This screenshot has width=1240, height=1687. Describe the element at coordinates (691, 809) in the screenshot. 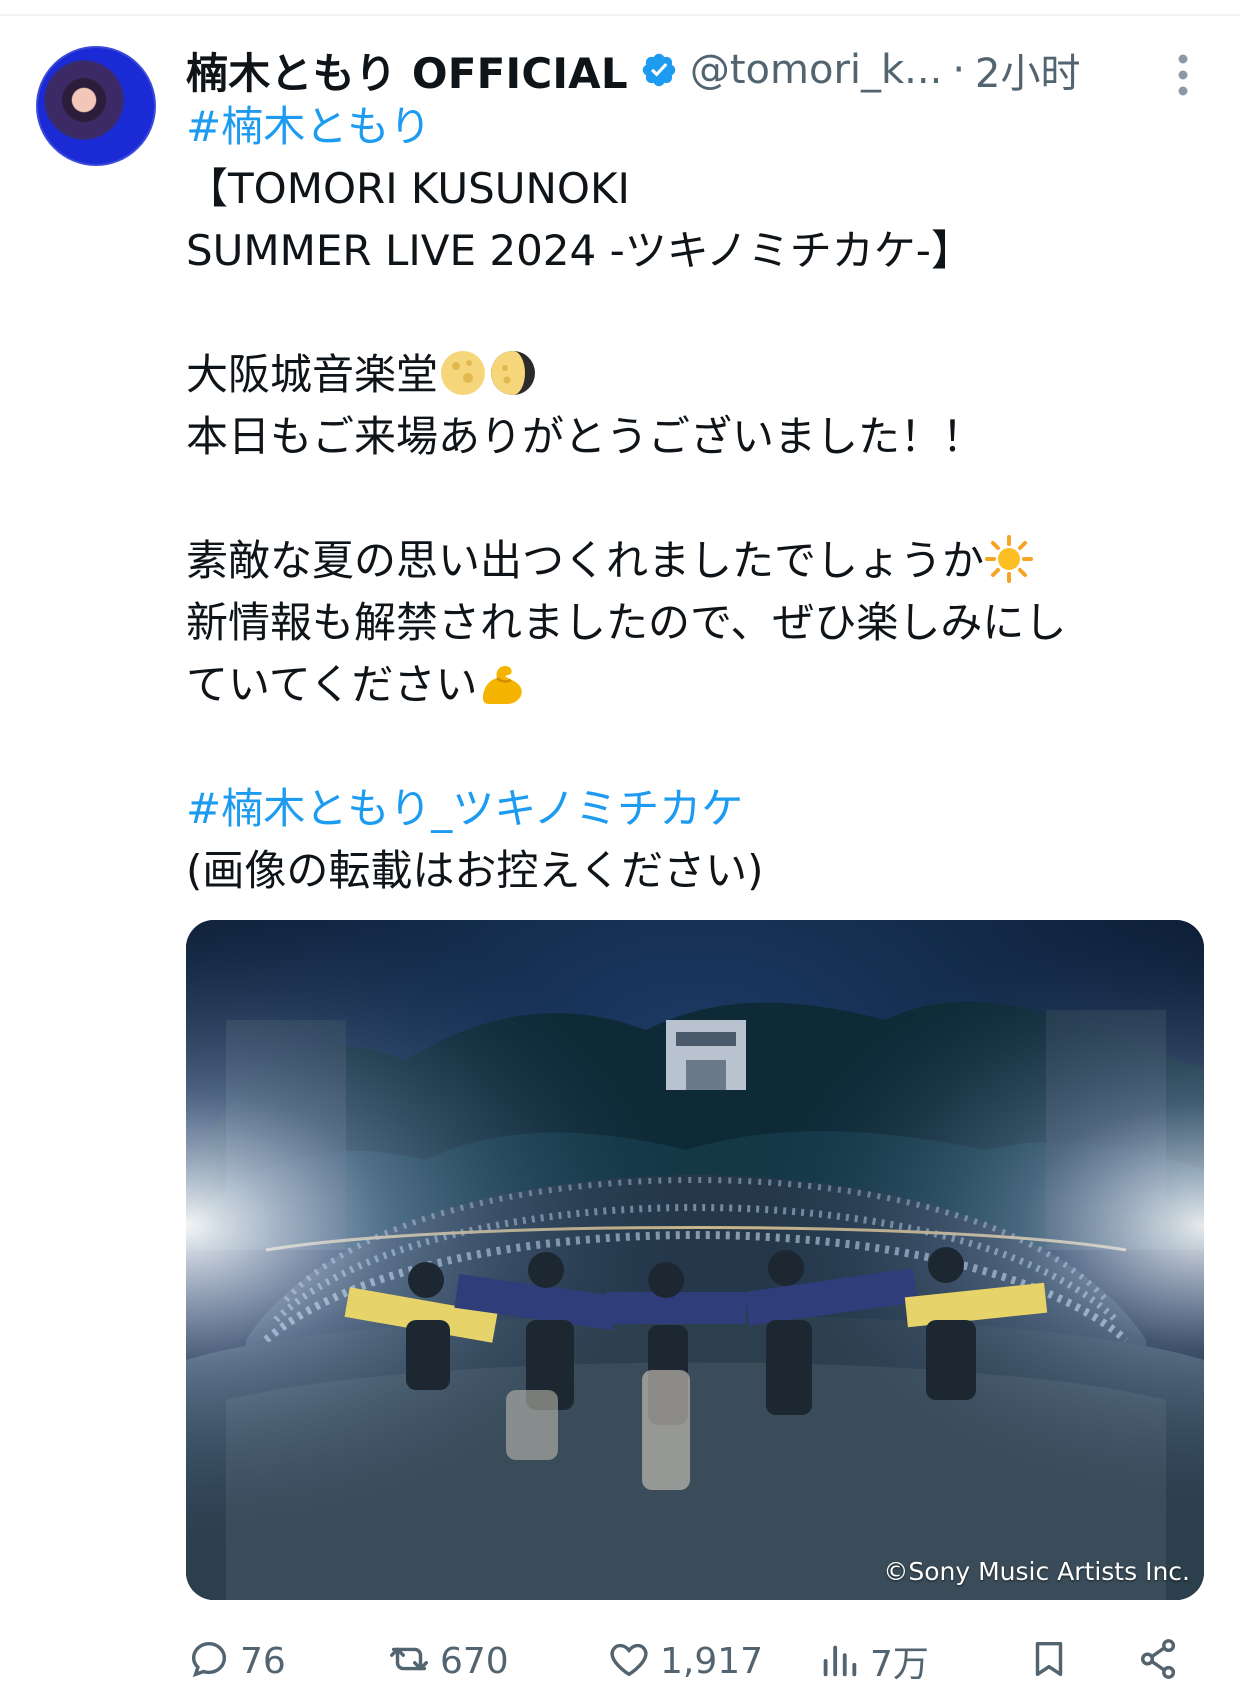

I see `hashtag-link: #楠木ともり_ツキノミチカケ` at that location.